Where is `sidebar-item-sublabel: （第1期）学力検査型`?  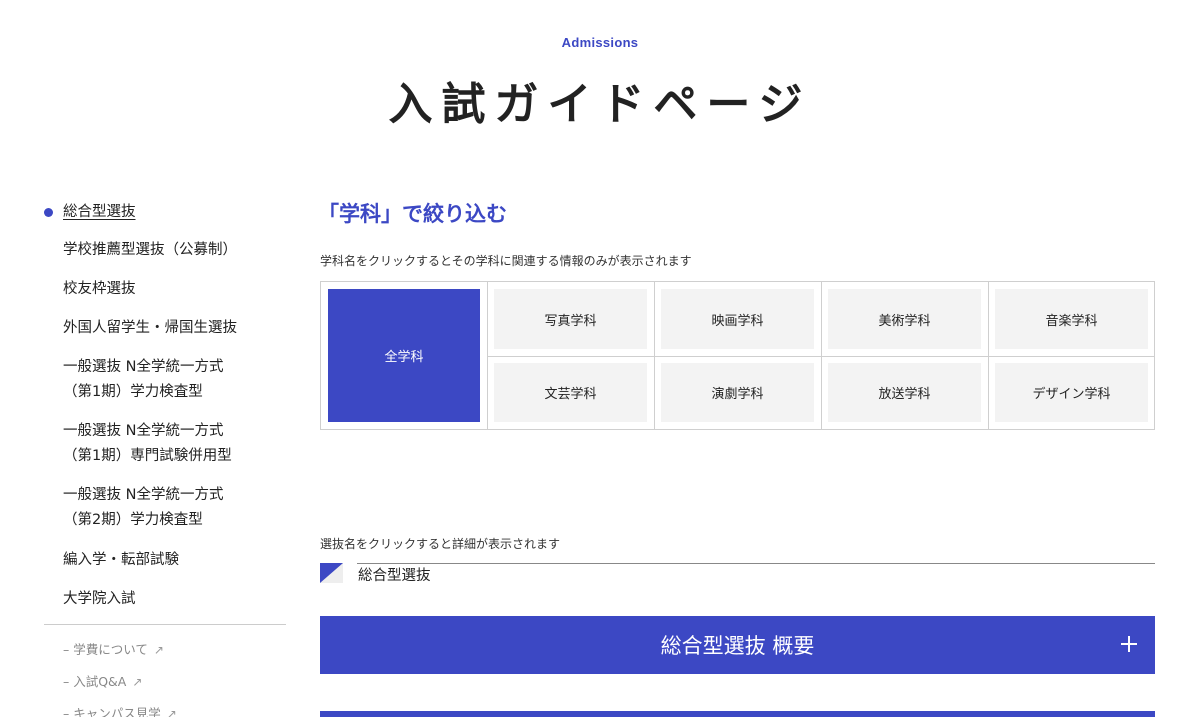
sidebar-item-sublabel: （第1期）学力検査型 is located at coordinates (133, 392).